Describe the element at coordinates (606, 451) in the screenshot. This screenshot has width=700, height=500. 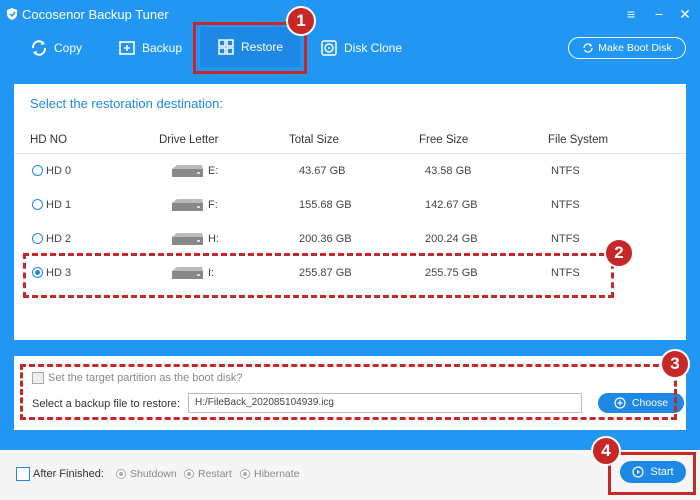
I see `annotation-badge-4: 4` at that location.